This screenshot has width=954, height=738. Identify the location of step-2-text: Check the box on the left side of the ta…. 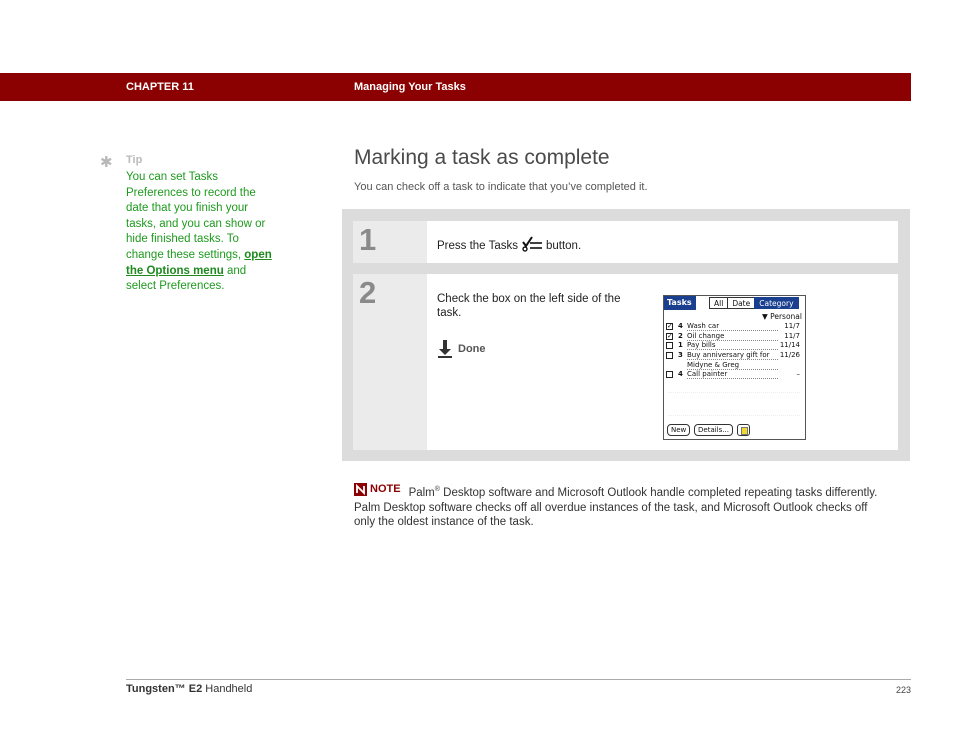
(529, 306).